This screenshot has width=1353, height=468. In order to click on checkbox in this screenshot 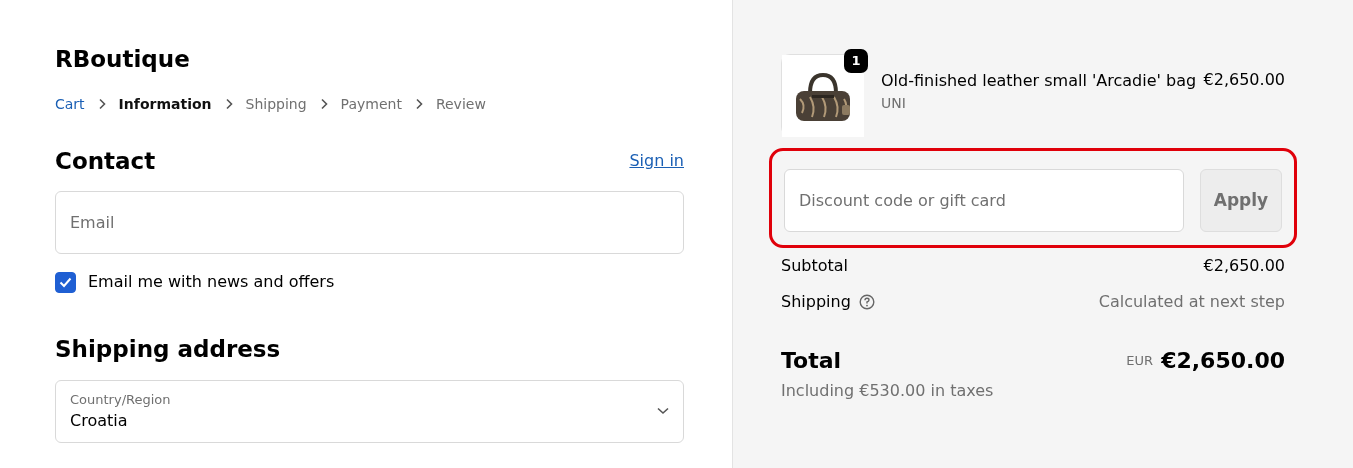, I will do `click(65, 282)`.